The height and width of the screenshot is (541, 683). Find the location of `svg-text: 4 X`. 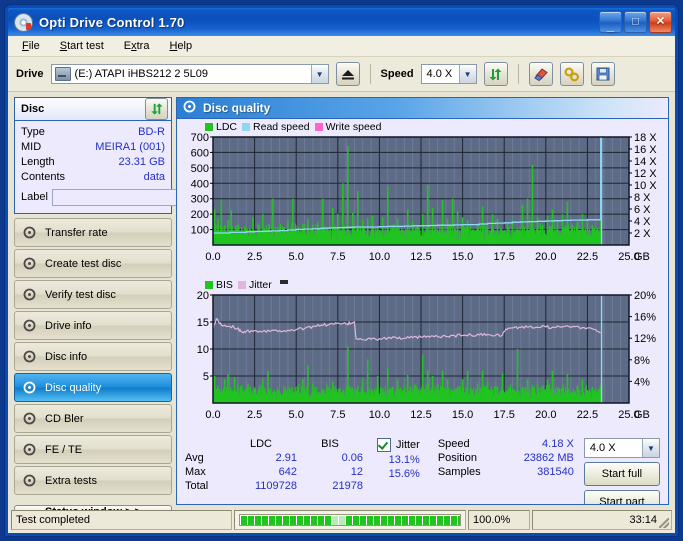

svg-text: 4 X is located at coordinates (642, 222).